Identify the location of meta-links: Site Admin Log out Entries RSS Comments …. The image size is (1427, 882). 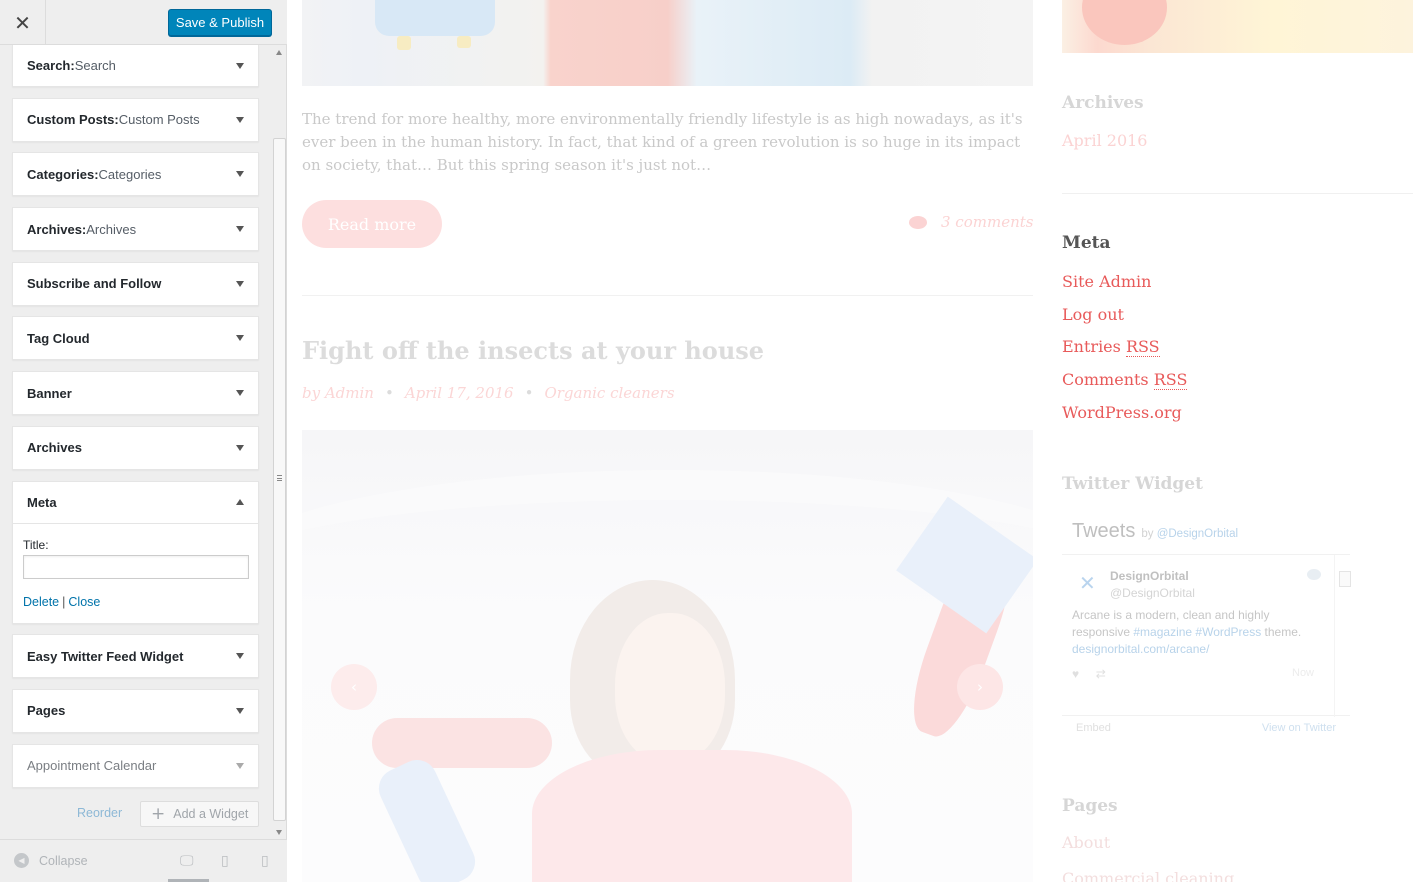
(1125, 352).